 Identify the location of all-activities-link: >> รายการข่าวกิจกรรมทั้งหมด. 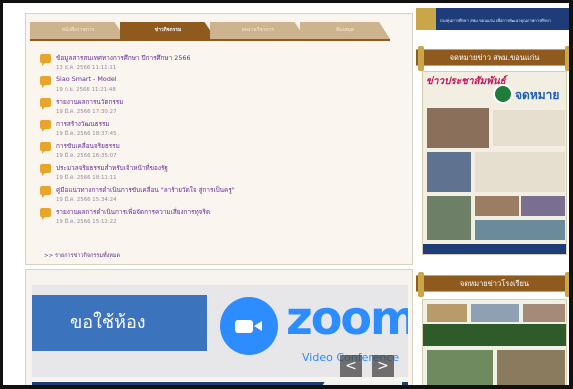
(82, 256).